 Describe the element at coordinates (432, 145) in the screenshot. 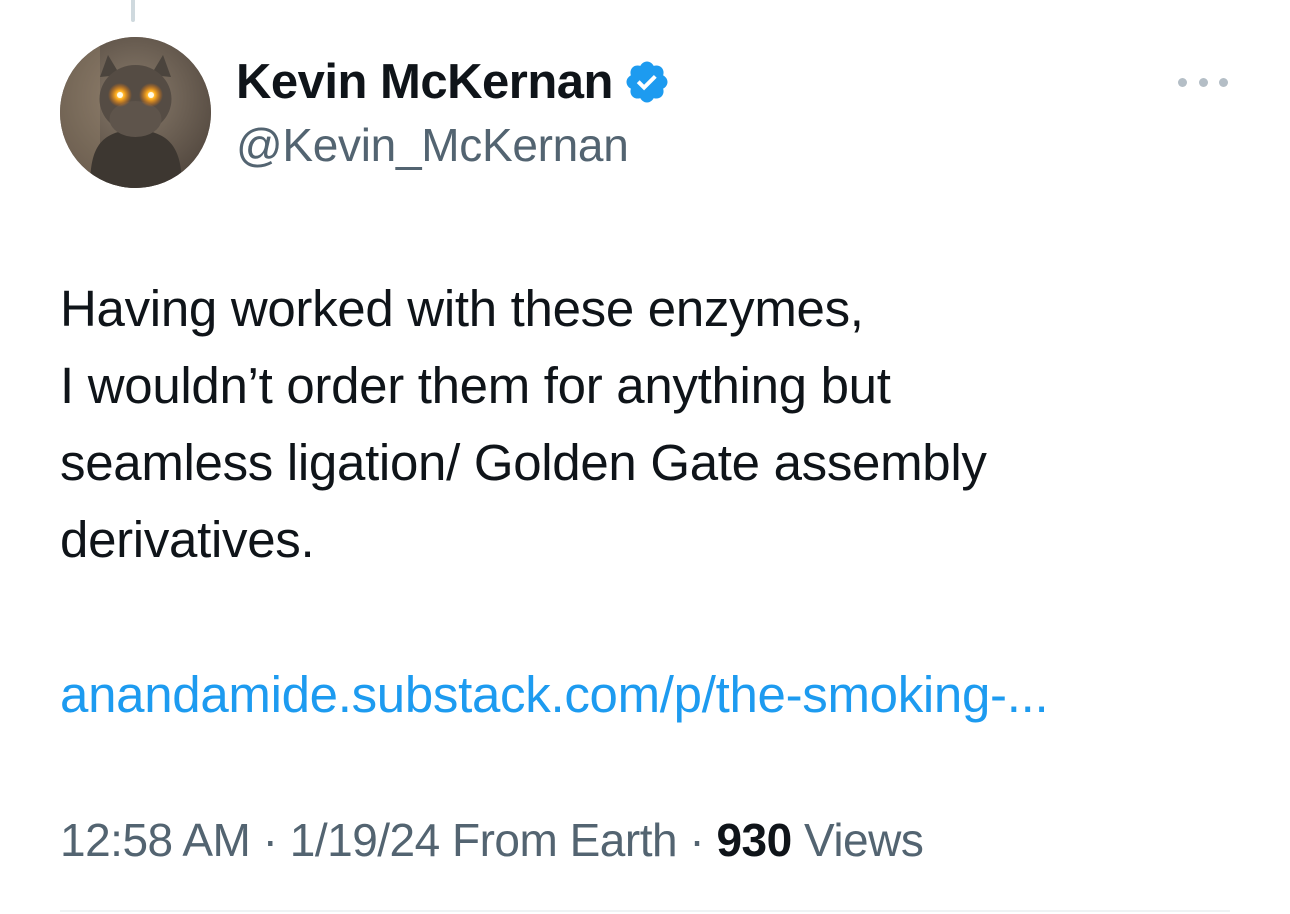

I see `author-handle: @Kevin_McKernan` at that location.